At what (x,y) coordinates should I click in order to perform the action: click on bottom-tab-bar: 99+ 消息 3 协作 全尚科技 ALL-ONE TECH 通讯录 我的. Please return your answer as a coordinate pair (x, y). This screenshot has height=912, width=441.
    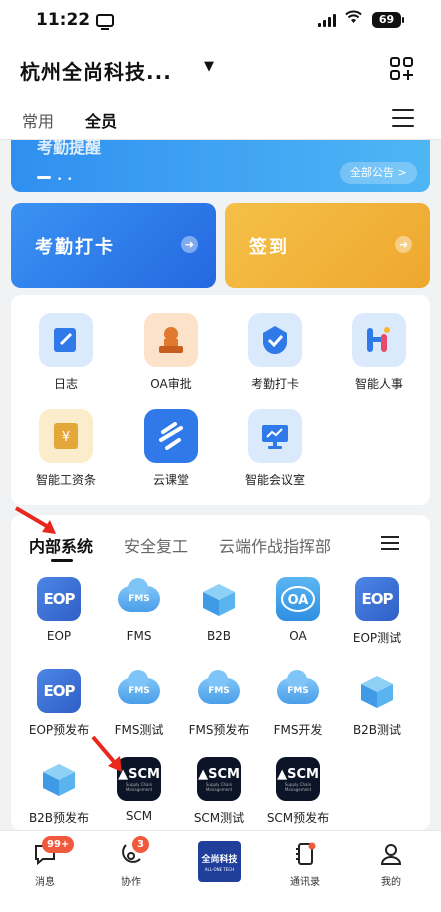
    Looking at the image, I should click on (220, 871).